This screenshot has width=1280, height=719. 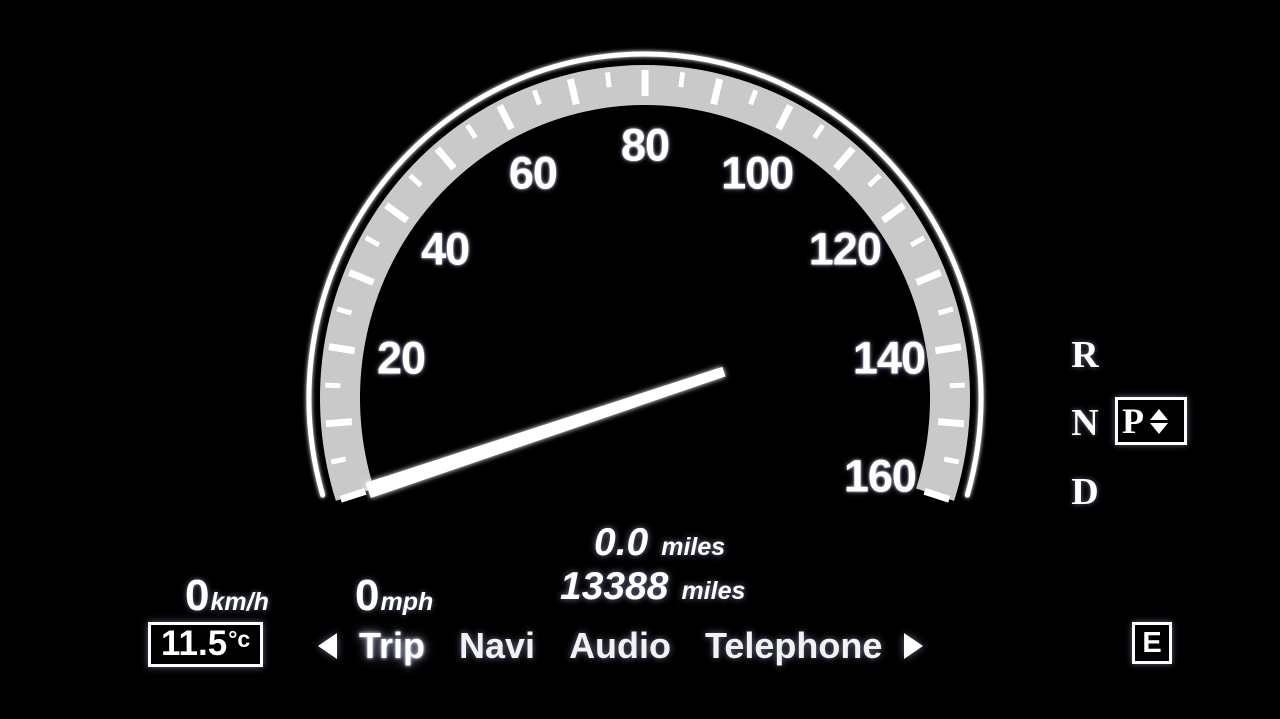 I want to click on gear-option-d: D, so click(x=1085, y=492).